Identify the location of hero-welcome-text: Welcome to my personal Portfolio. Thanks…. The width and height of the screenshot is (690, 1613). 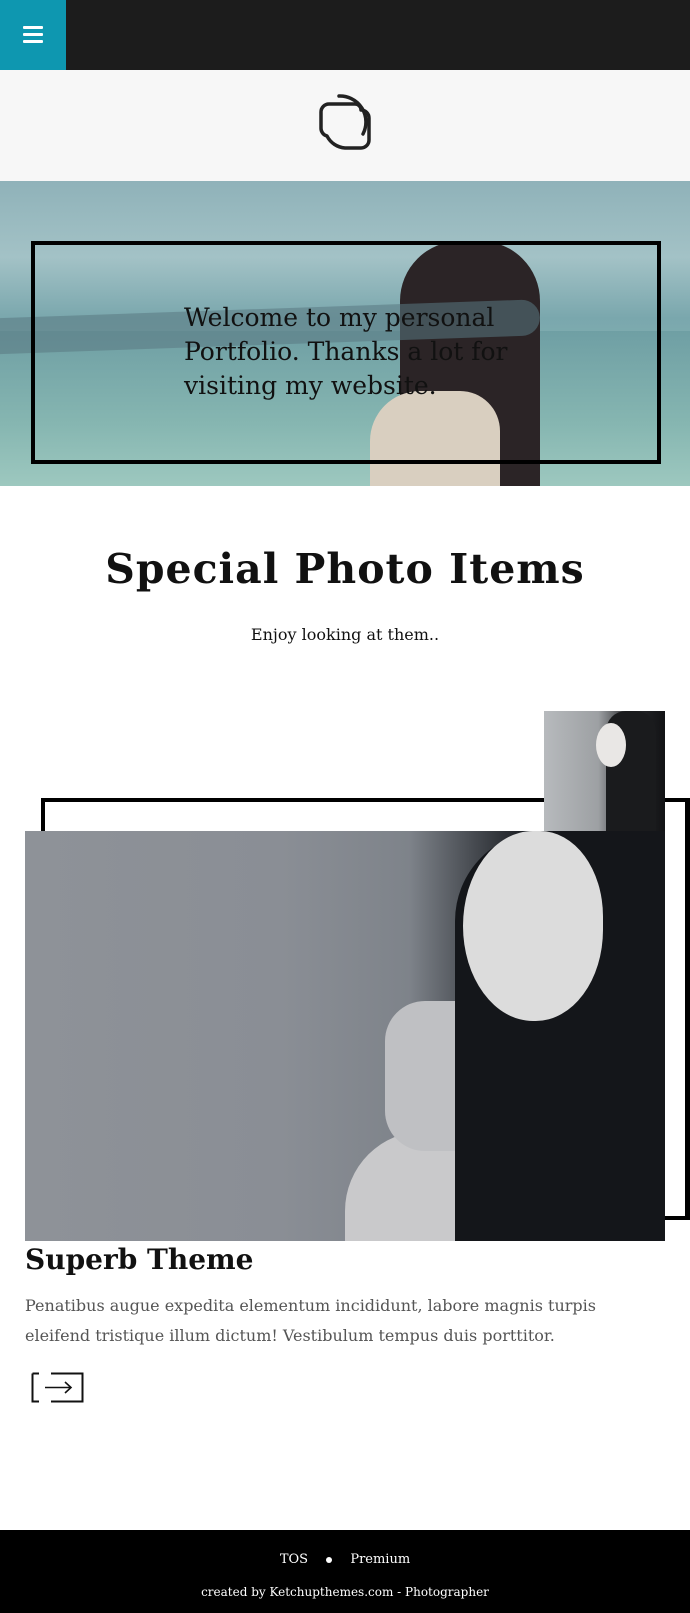
(346, 351).